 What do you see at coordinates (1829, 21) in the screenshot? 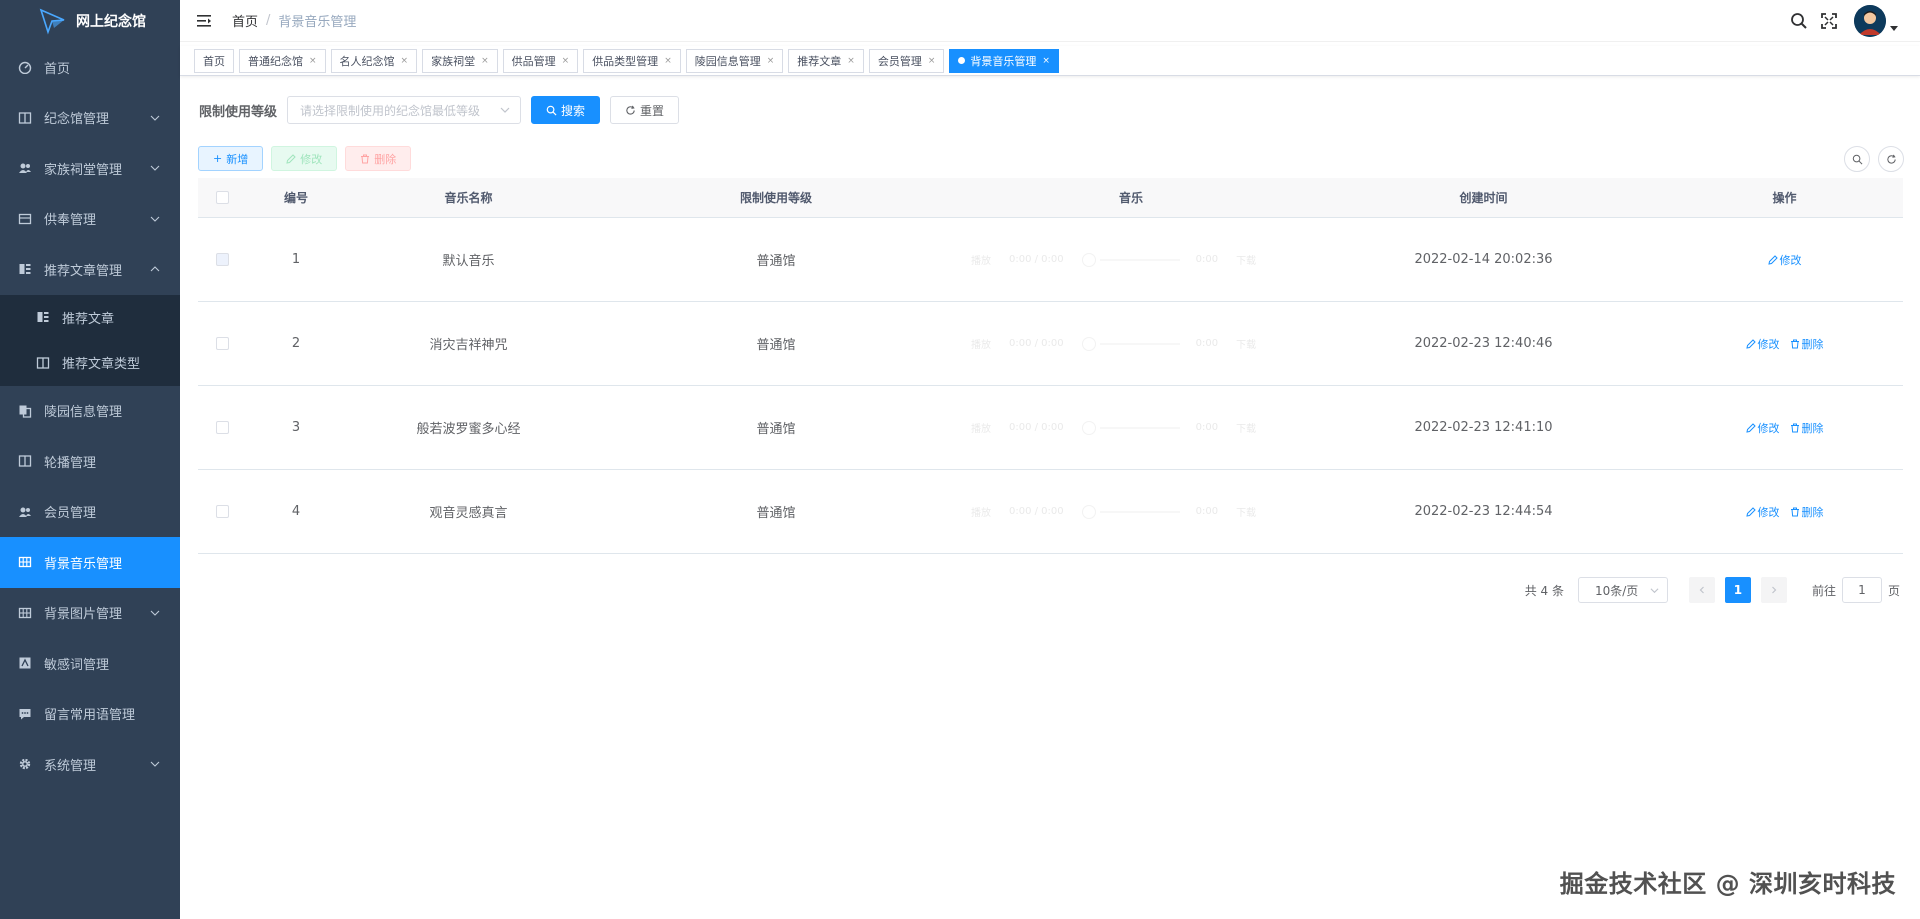
I see `fullscreen-icon` at bounding box center [1829, 21].